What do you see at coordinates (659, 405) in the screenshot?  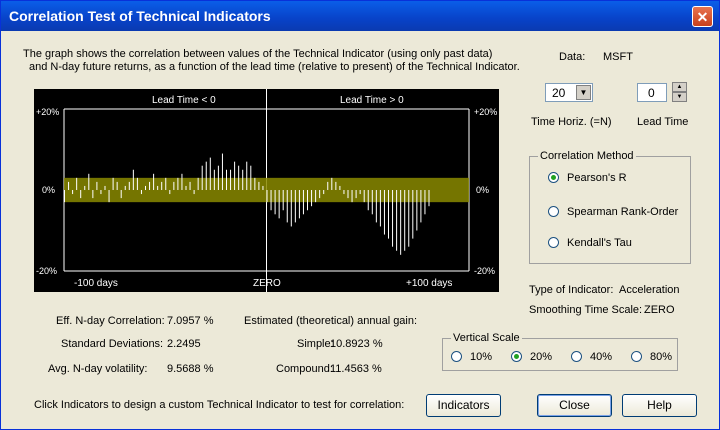 I see `help-button: Help` at bounding box center [659, 405].